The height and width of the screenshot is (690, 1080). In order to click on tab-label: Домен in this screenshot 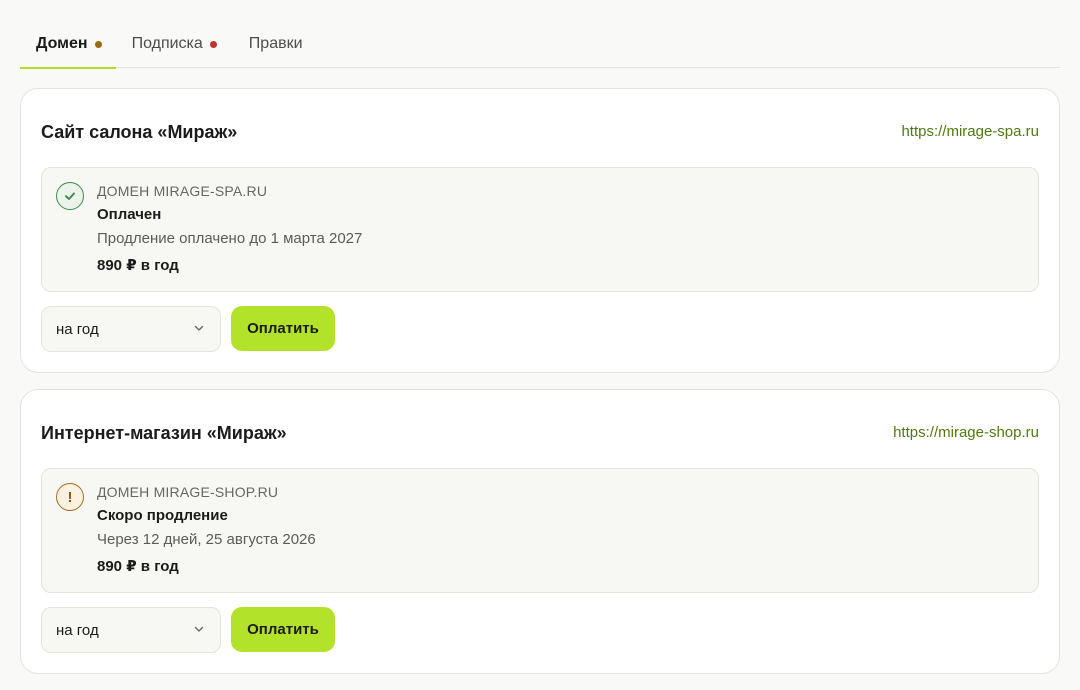, I will do `click(62, 43)`.